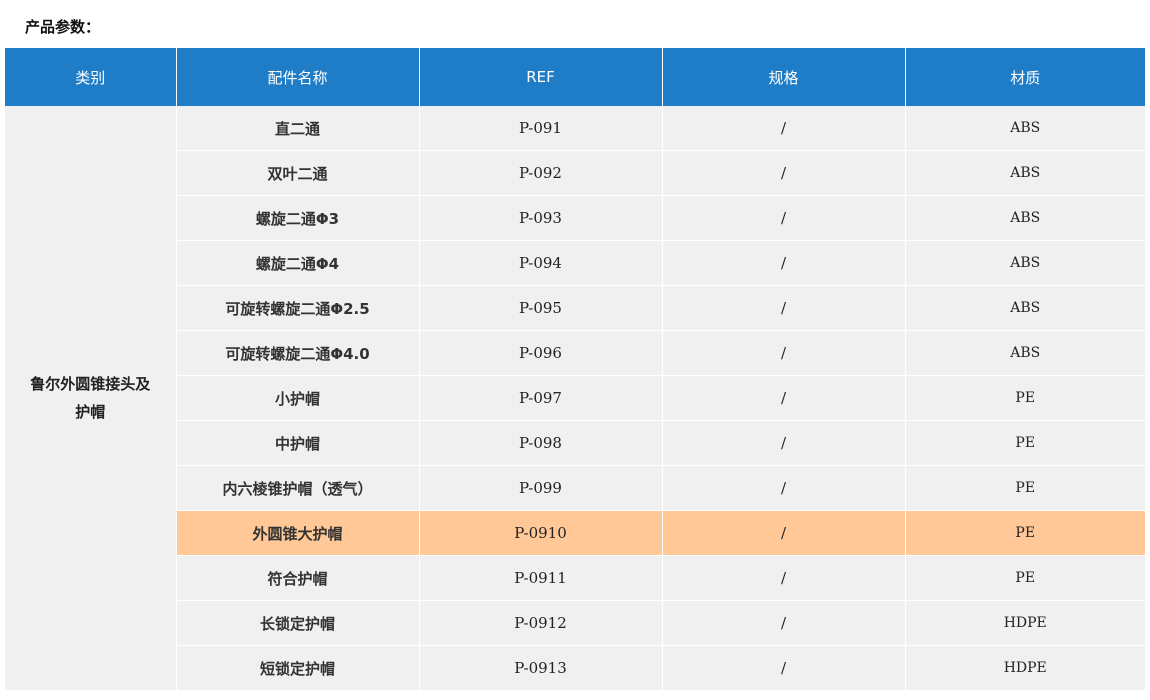 The width and height of the screenshot is (1150, 700). What do you see at coordinates (541, 578) in the screenshot?
I see `ref-cell: P-0911` at bounding box center [541, 578].